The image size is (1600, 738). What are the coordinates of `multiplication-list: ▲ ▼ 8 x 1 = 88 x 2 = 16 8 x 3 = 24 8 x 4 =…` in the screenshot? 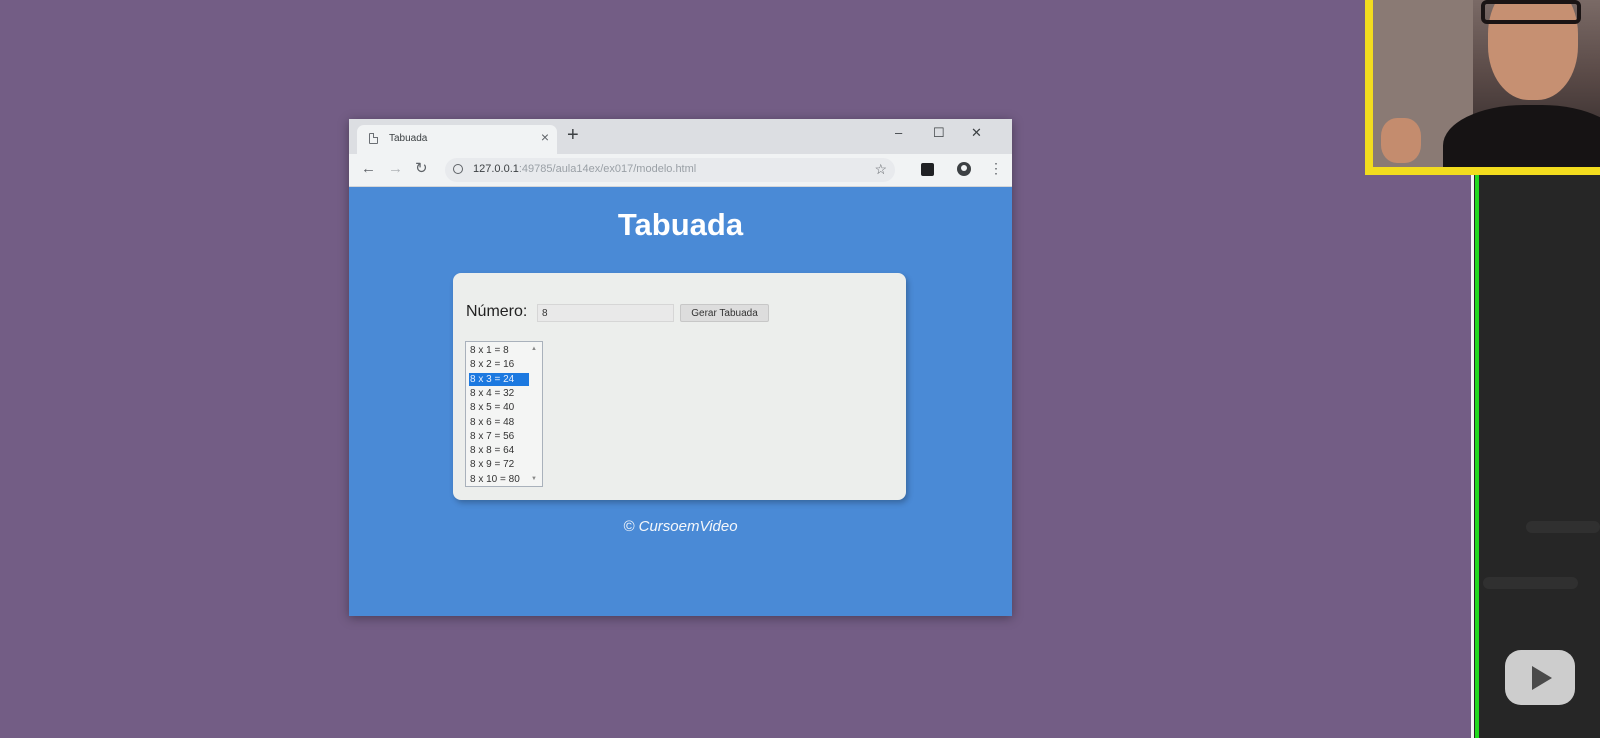 It's located at (504, 414).